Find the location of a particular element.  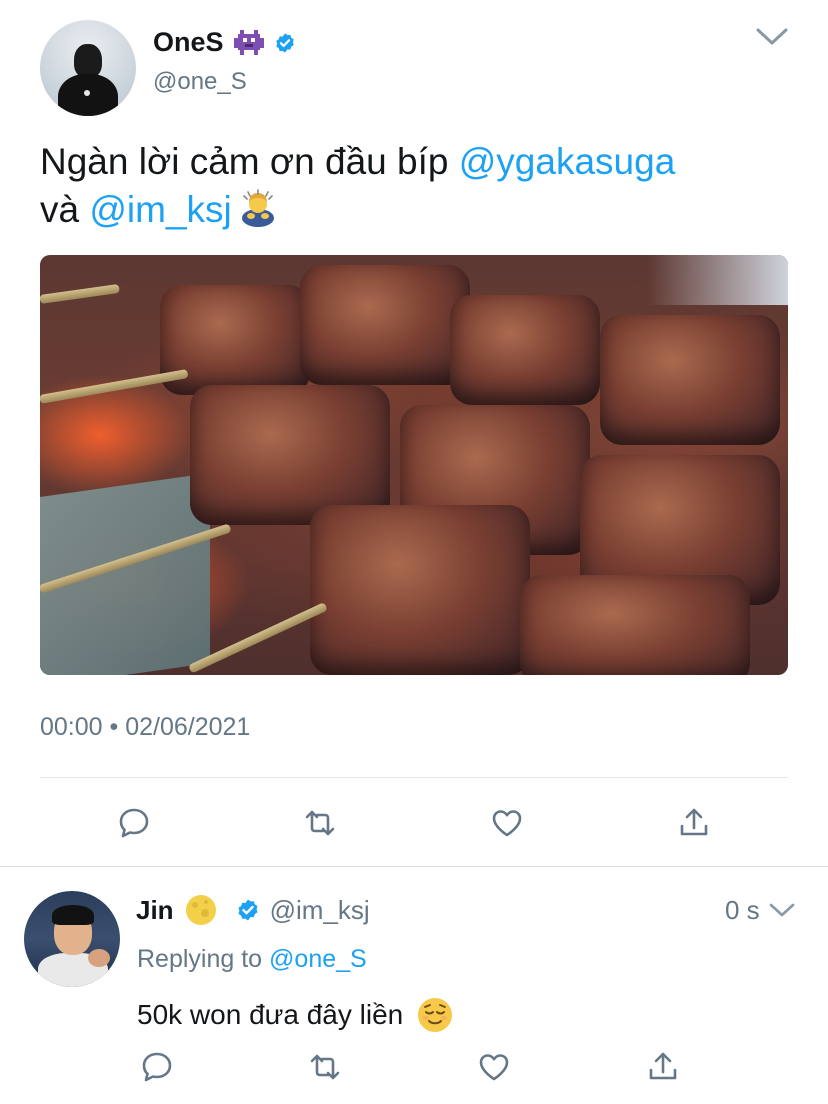

tweet-text-part: và is located at coordinates (65, 209).